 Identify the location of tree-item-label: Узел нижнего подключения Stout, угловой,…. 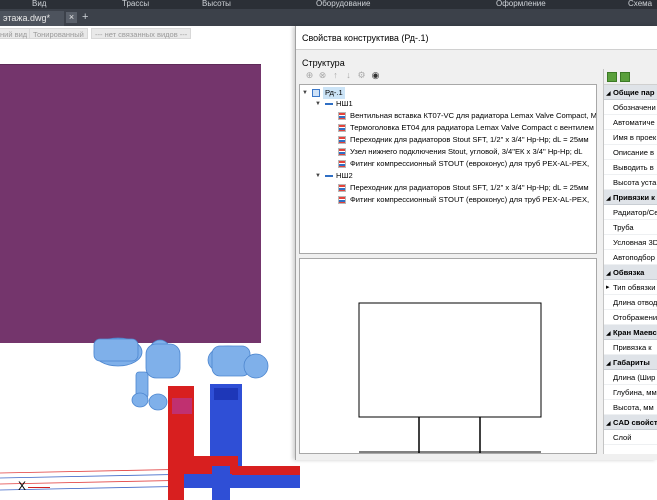
(466, 151).